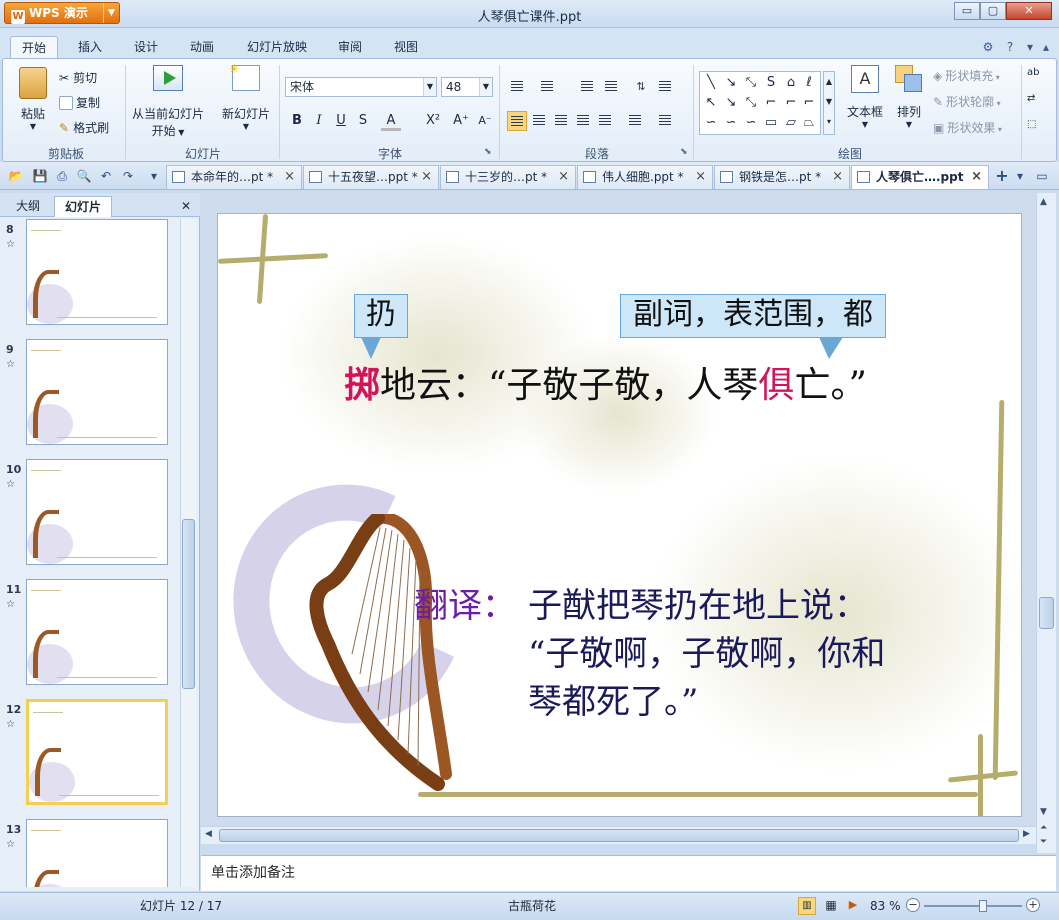  Describe the element at coordinates (363, 121) in the screenshot. I see `shadow-button: S` at that location.